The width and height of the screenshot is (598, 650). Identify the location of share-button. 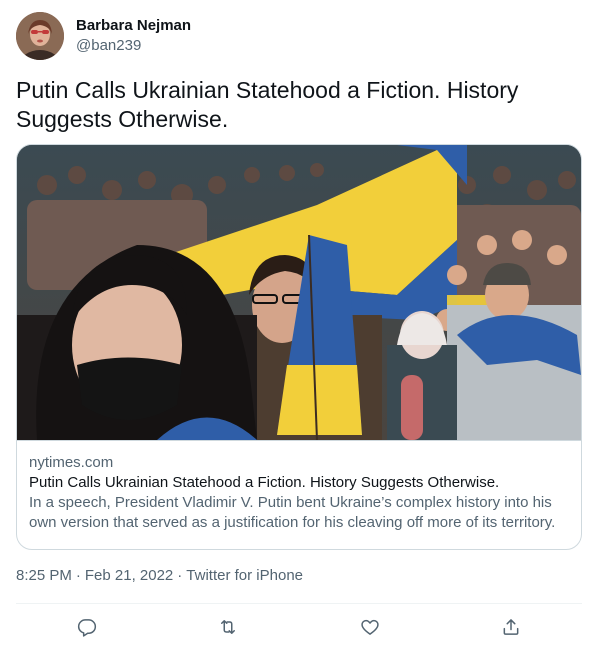
(511, 627).